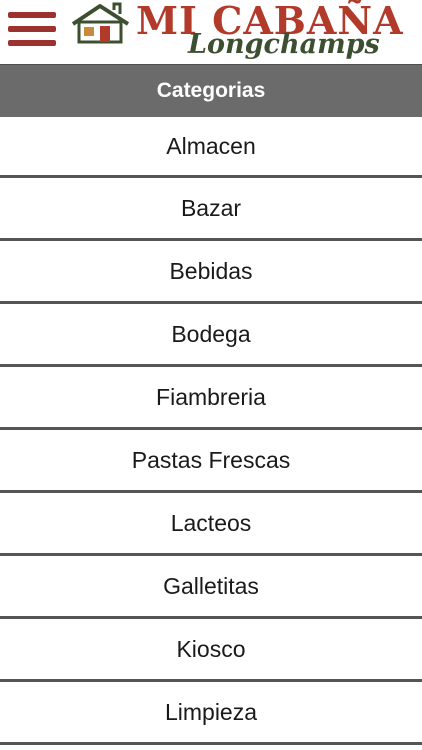 This screenshot has width=422, height=750. I want to click on category-item-lacteos: Lacteos, so click(211, 524).